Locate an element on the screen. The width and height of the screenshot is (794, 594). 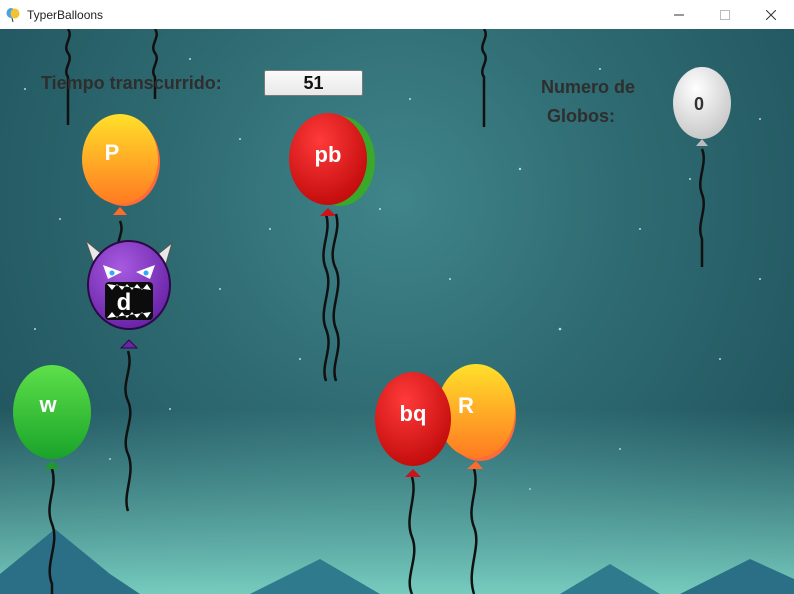
close-button is located at coordinates (771, 14).